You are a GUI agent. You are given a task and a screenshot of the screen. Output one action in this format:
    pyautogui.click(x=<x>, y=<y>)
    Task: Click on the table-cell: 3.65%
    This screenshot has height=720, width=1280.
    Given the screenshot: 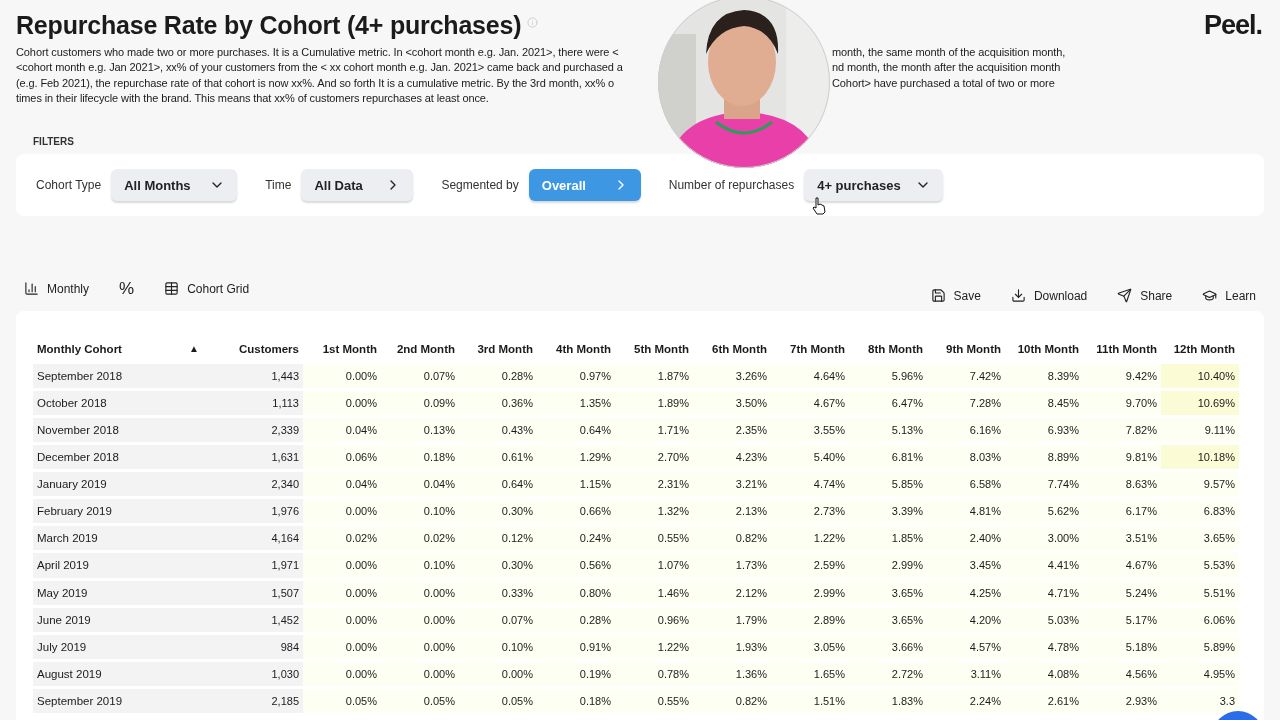 What is the action you would take?
    pyautogui.click(x=888, y=619)
    